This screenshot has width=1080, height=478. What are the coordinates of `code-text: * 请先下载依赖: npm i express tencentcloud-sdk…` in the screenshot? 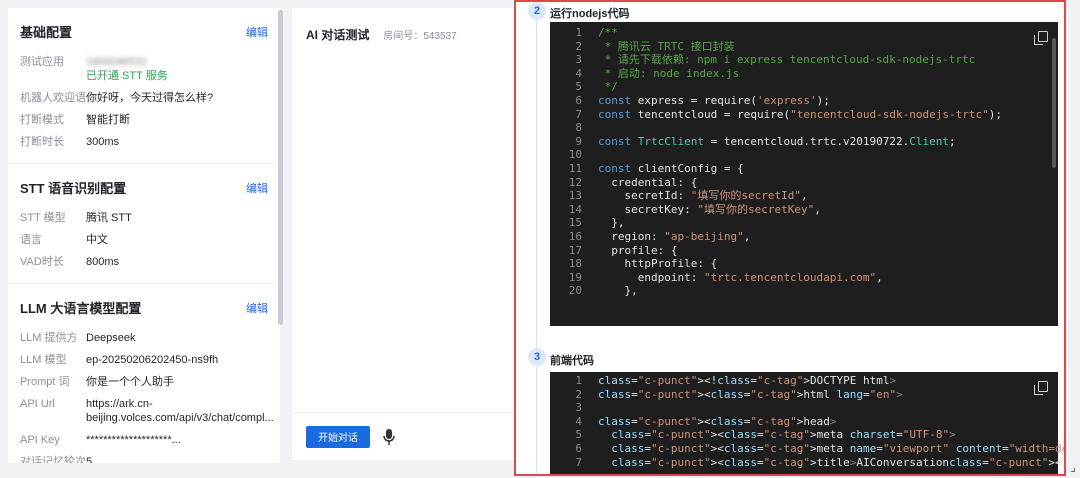 It's located at (787, 60).